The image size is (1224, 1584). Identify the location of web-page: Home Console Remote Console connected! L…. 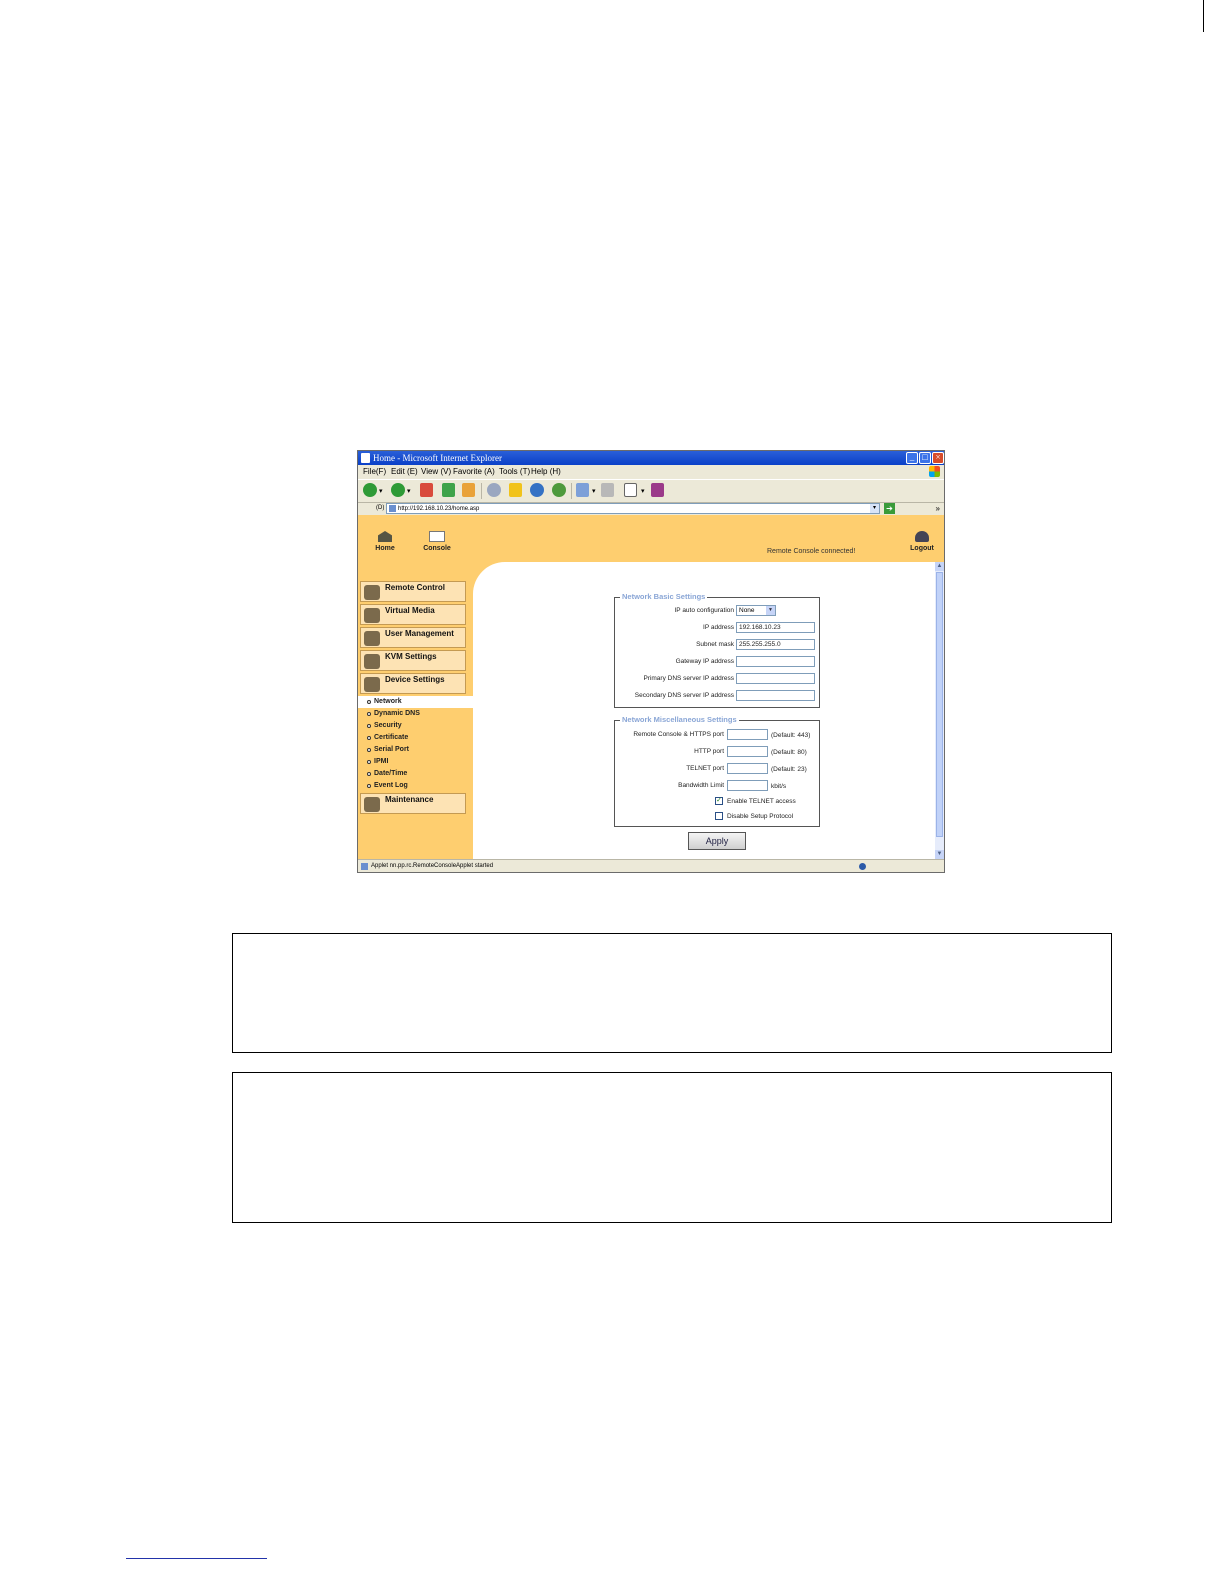
(651, 687).